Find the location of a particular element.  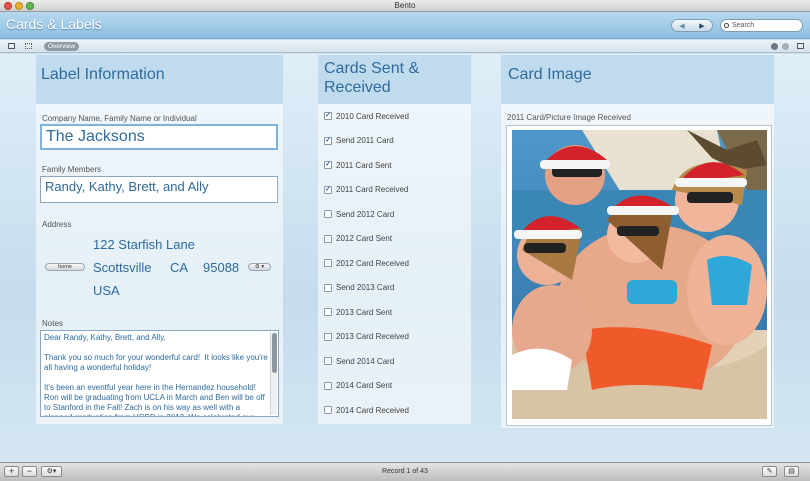

cards-sent-received-title: Cards Sent & Received is located at coordinates (394, 79).